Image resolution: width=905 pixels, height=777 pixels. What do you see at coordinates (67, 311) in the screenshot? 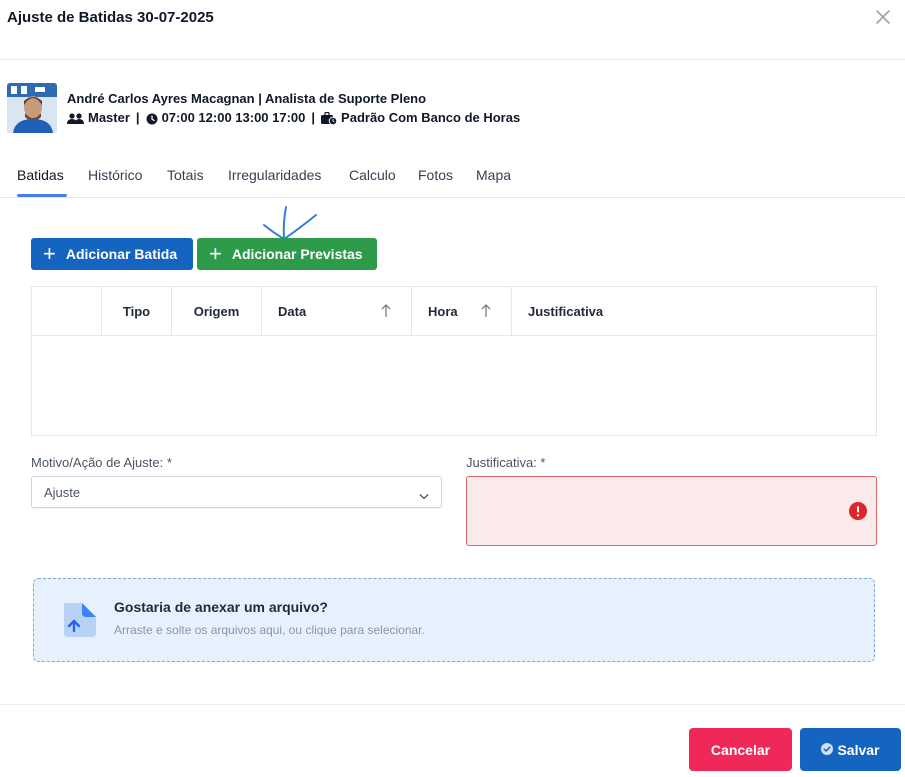
I see `table-header-select` at bounding box center [67, 311].